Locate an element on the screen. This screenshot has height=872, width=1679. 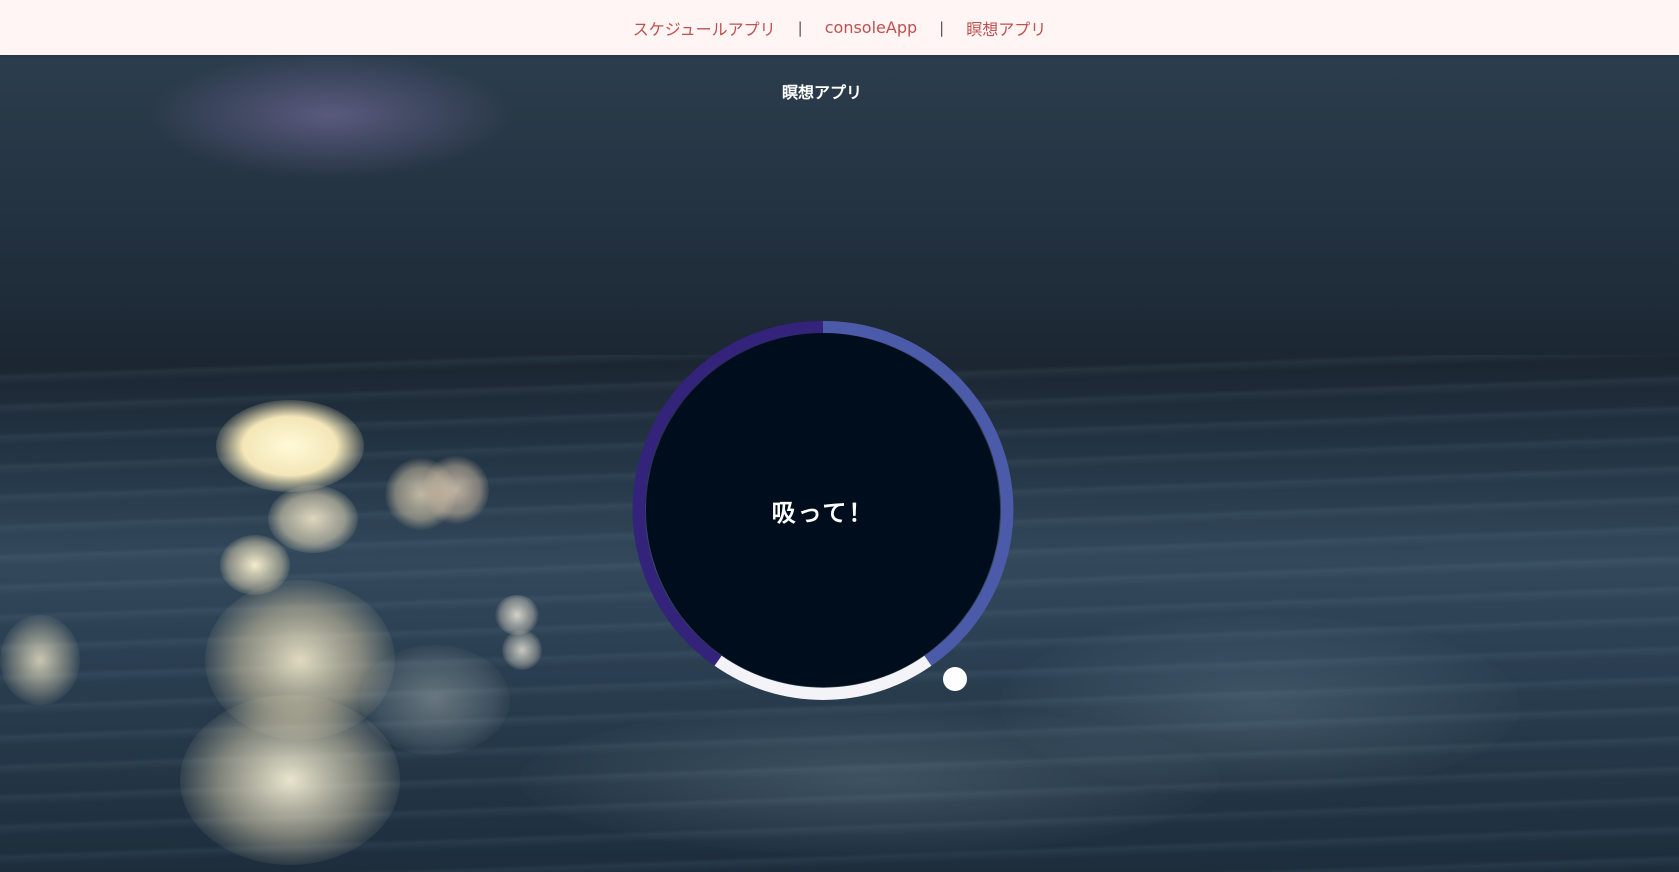
breath-instruction: 吸って！ is located at coordinates (823, 512).